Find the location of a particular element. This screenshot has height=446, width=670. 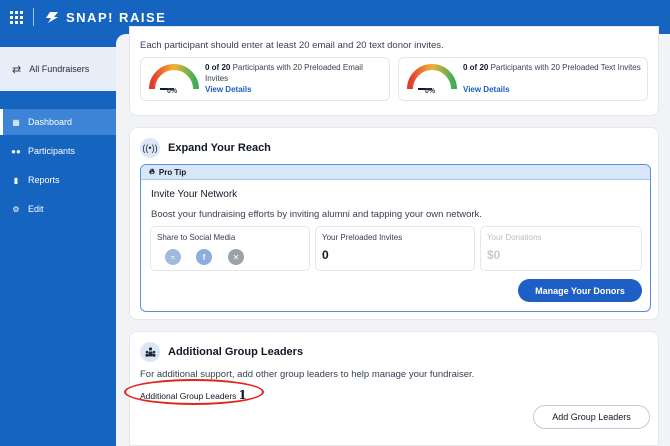

sidebar-all-fundraisers-label: All Fundraisers is located at coordinates (59, 69).